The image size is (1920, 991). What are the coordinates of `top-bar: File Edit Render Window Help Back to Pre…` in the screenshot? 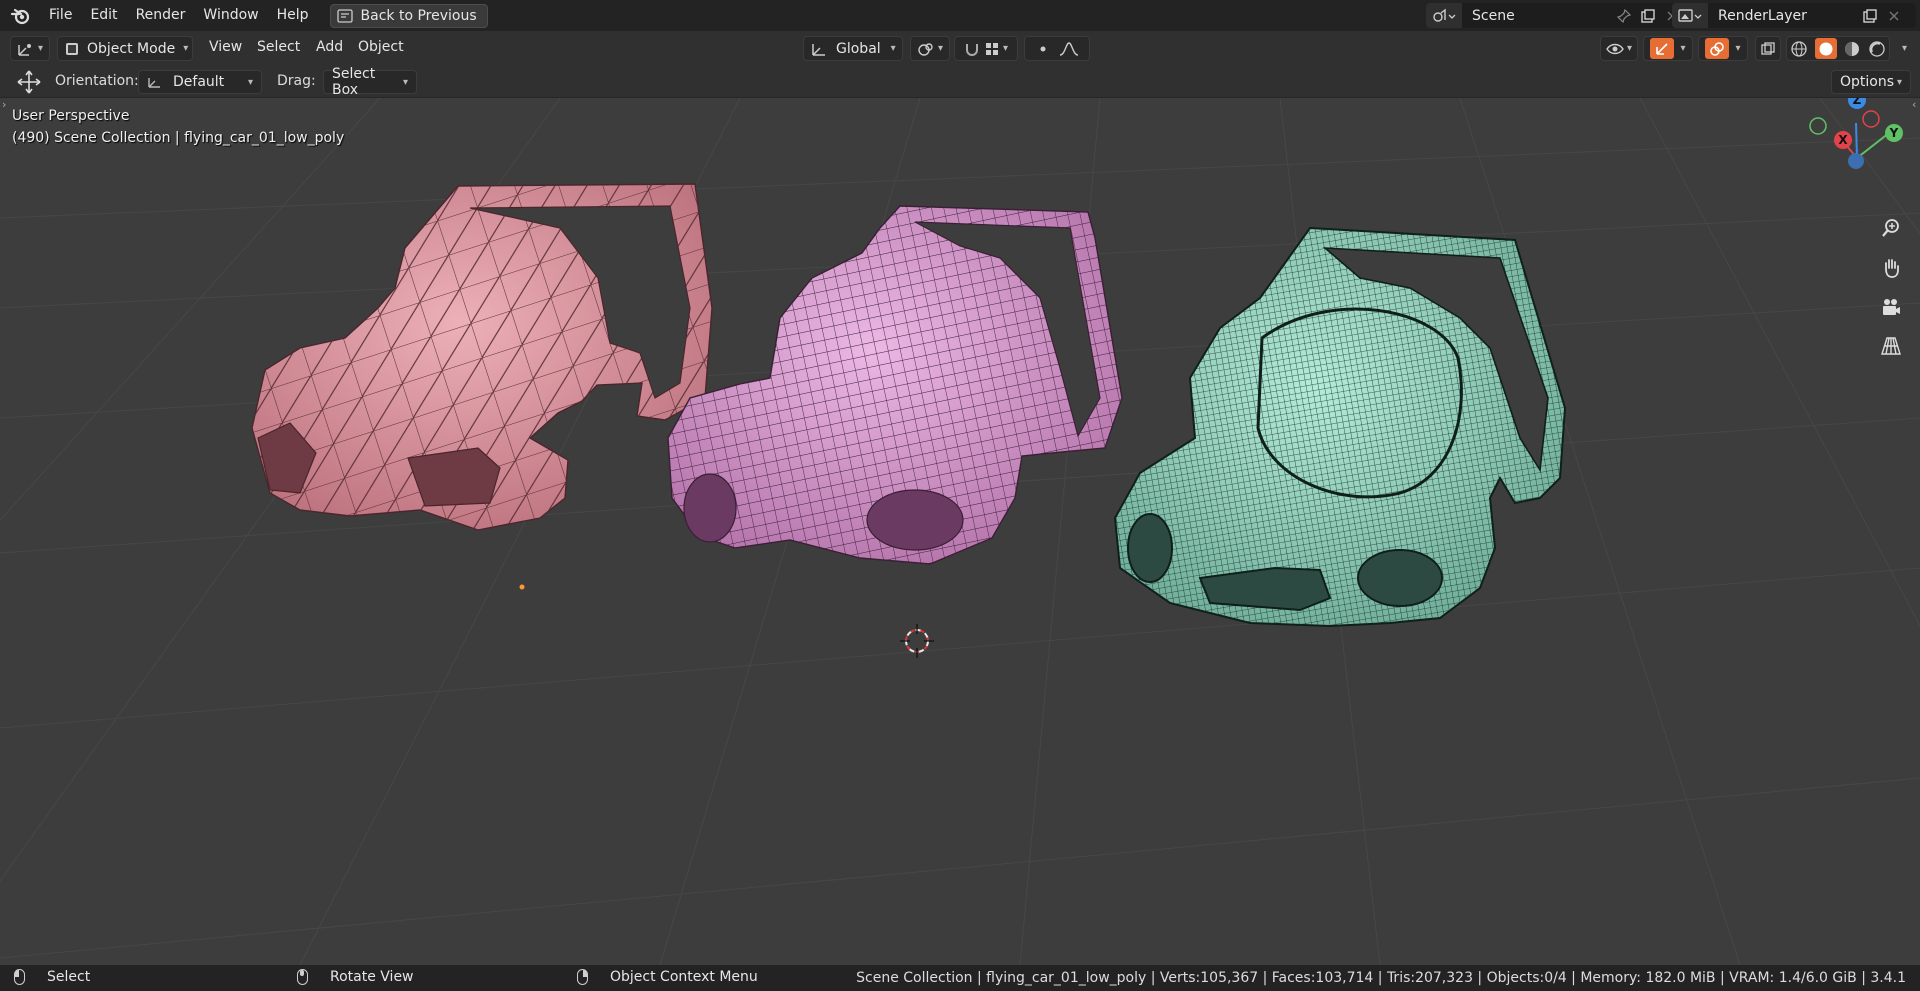 It's located at (960, 15).